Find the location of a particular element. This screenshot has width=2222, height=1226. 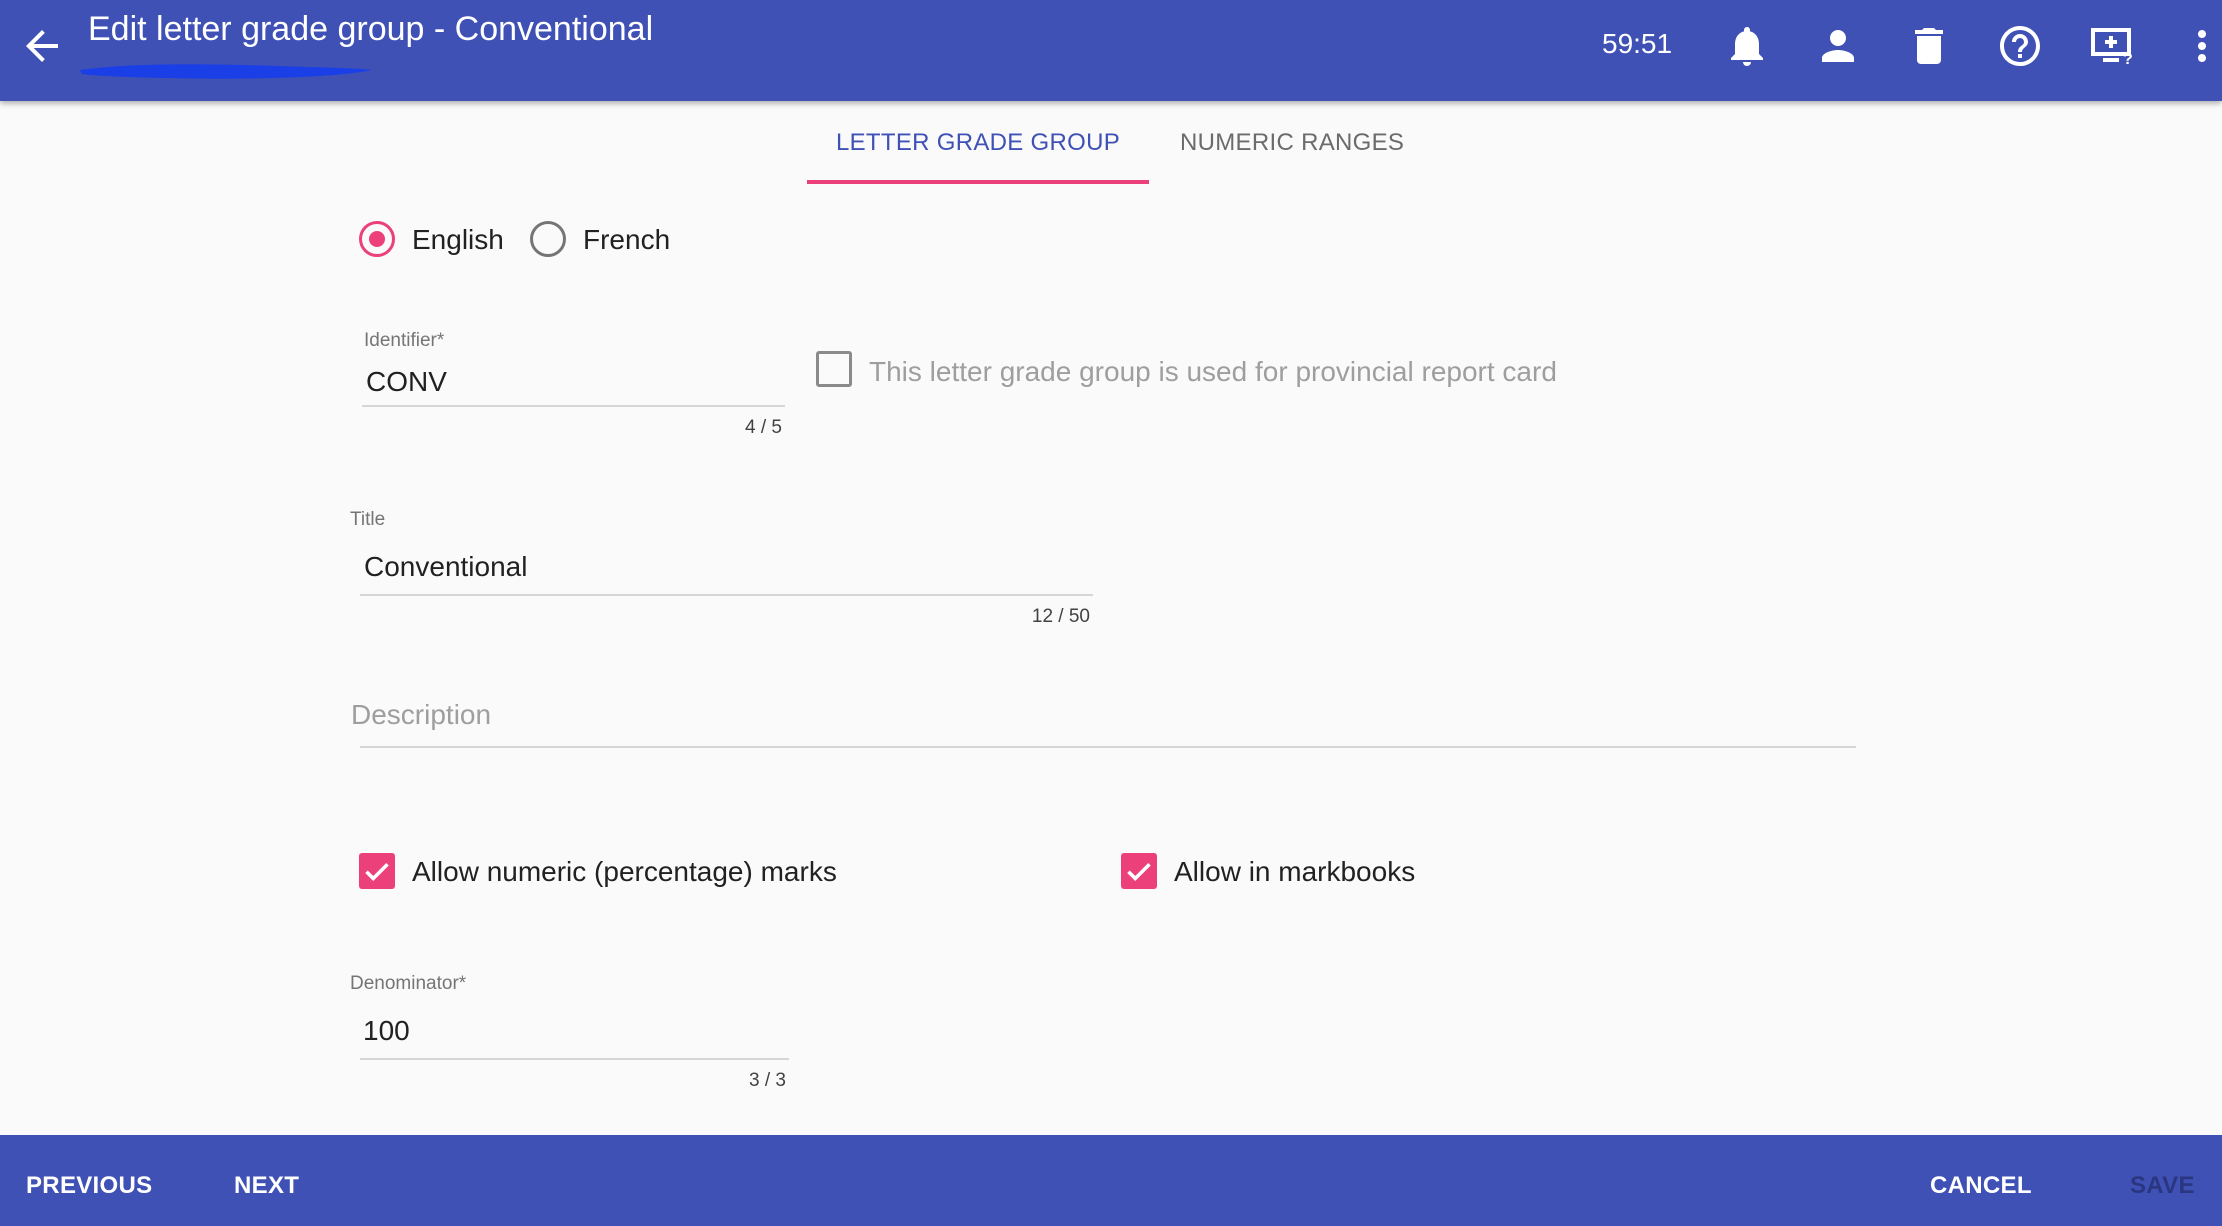

radio-english-label: English is located at coordinates (458, 240).